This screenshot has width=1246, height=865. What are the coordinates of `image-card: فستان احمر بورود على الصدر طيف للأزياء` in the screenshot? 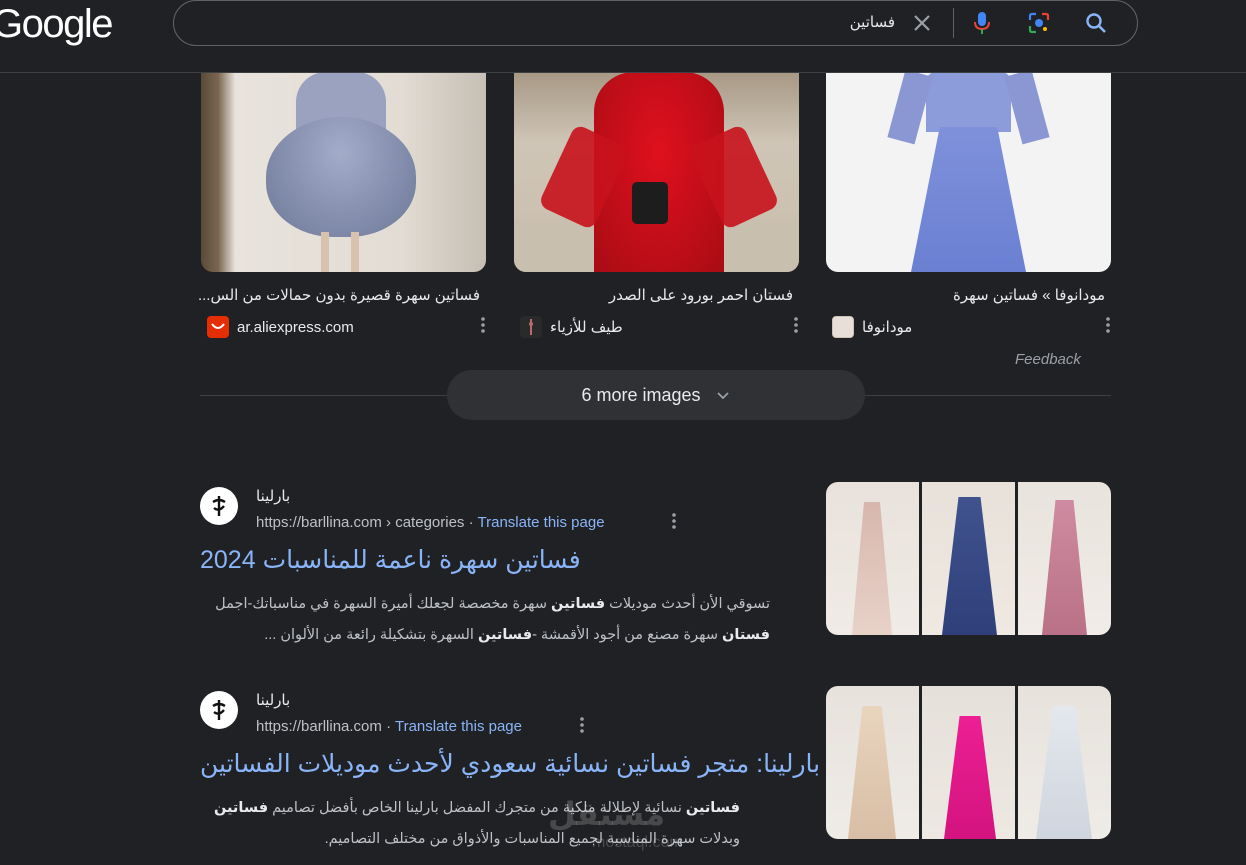 It's located at (656, 205).